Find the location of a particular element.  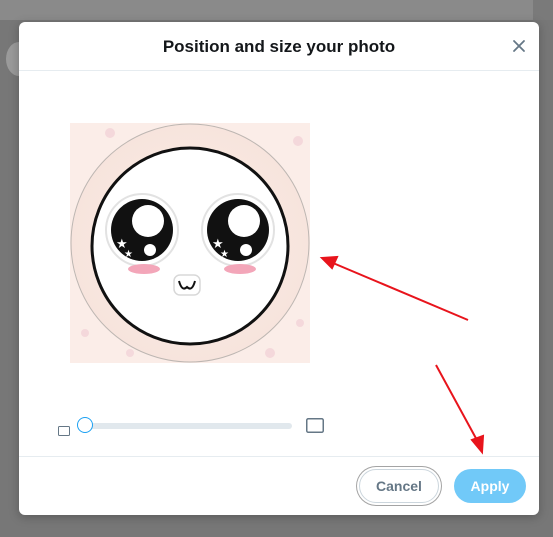

close-button is located at coordinates (519, 46).